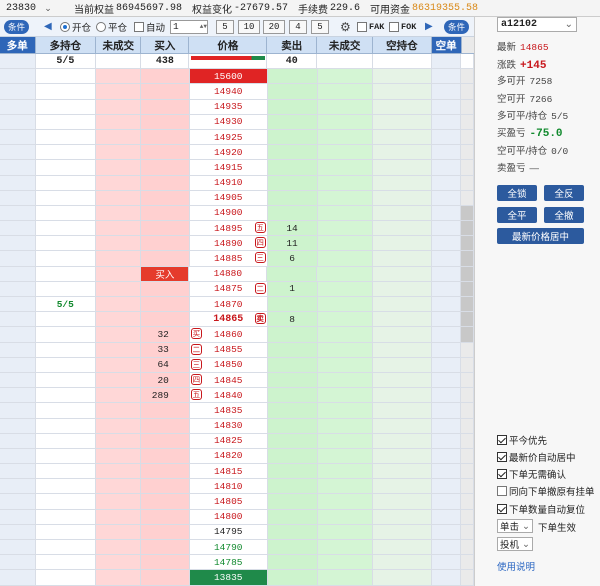  What do you see at coordinates (540, 236) in the screenshot?
I see `center-price-button: 最新价格居中` at bounding box center [540, 236].